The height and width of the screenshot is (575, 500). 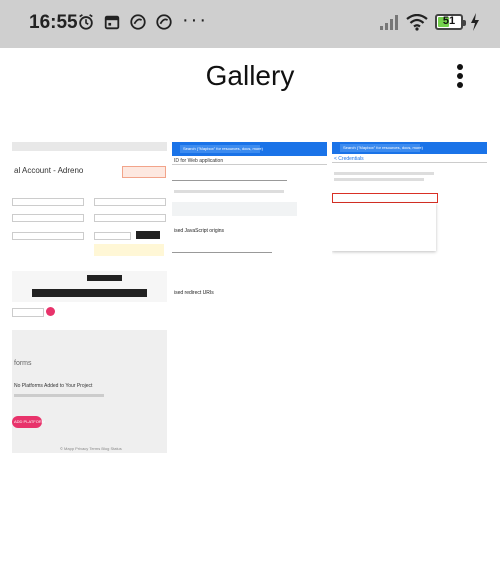 What do you see at coordinates (417, 22) in the screenshot?
I see `wifi-icon` at bounding box center [417, 22].